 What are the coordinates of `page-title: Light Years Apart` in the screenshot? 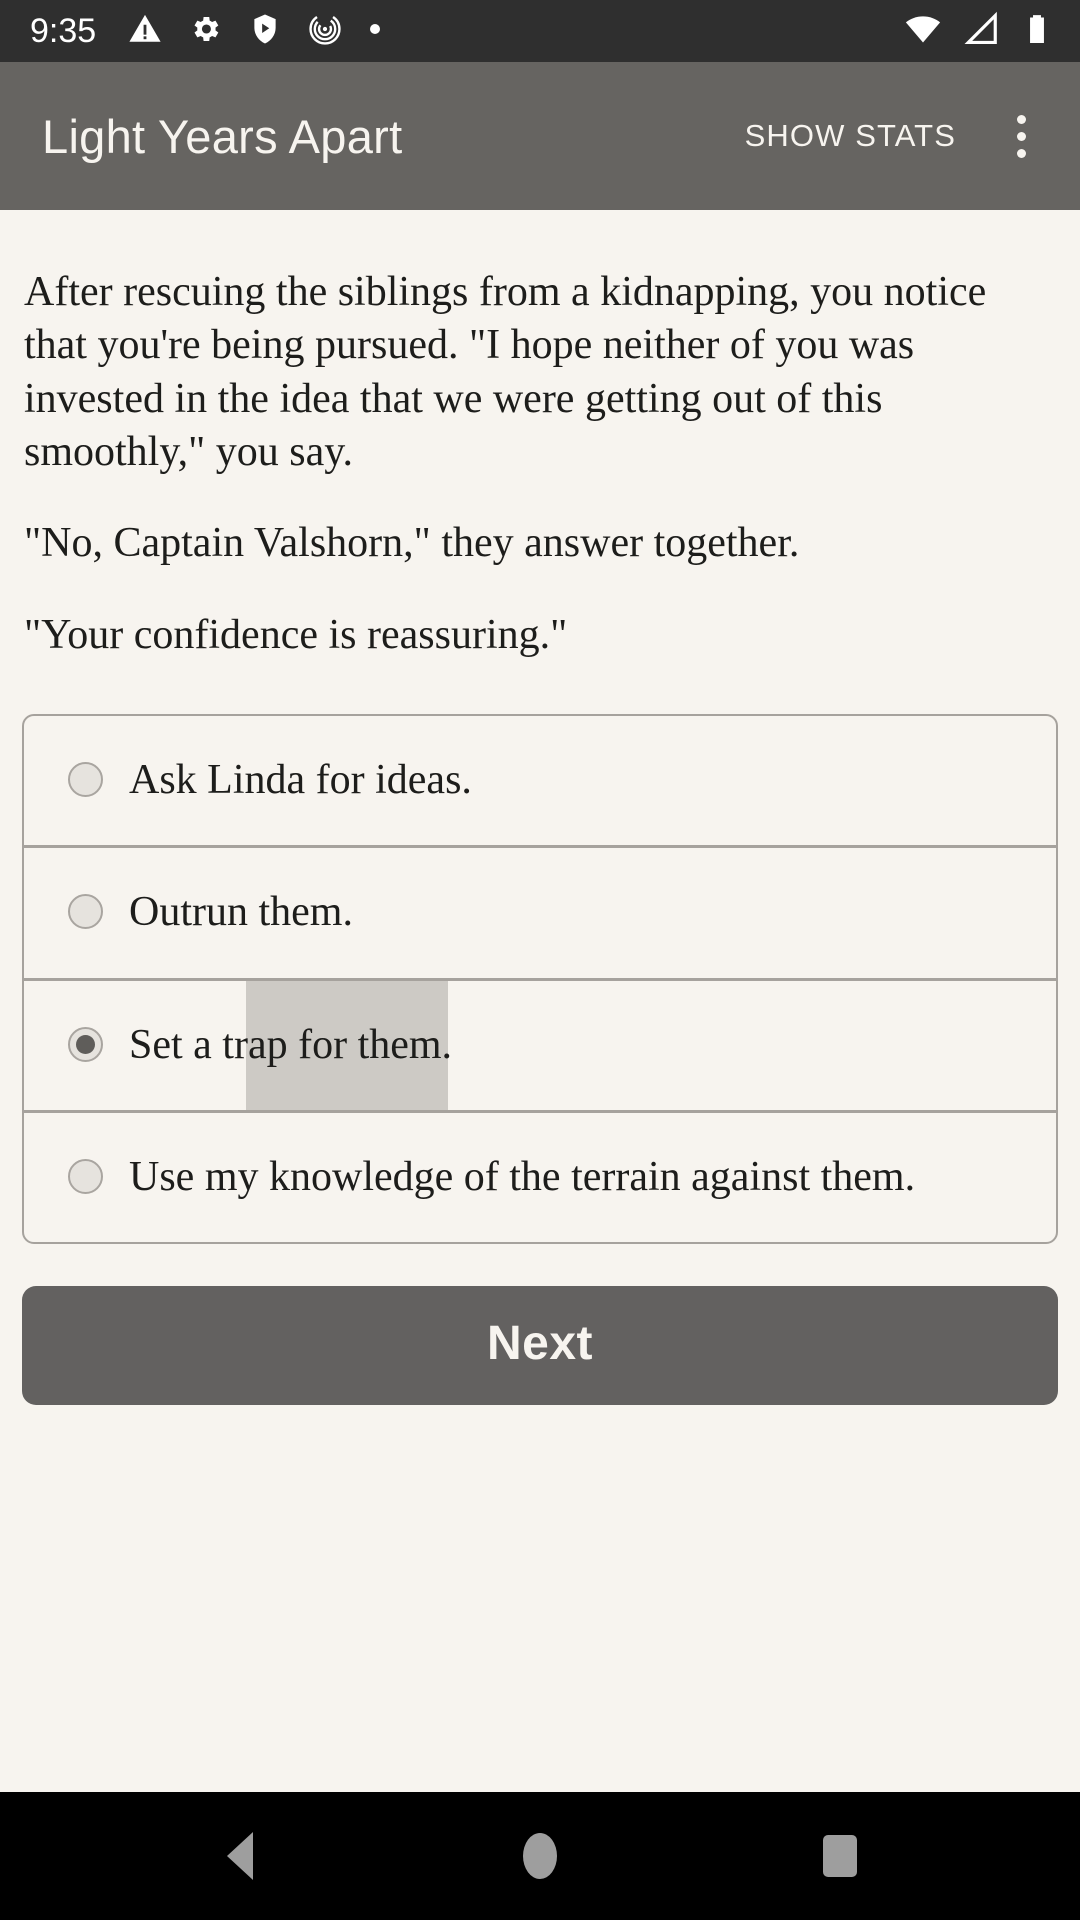 It's located at (222, 136).